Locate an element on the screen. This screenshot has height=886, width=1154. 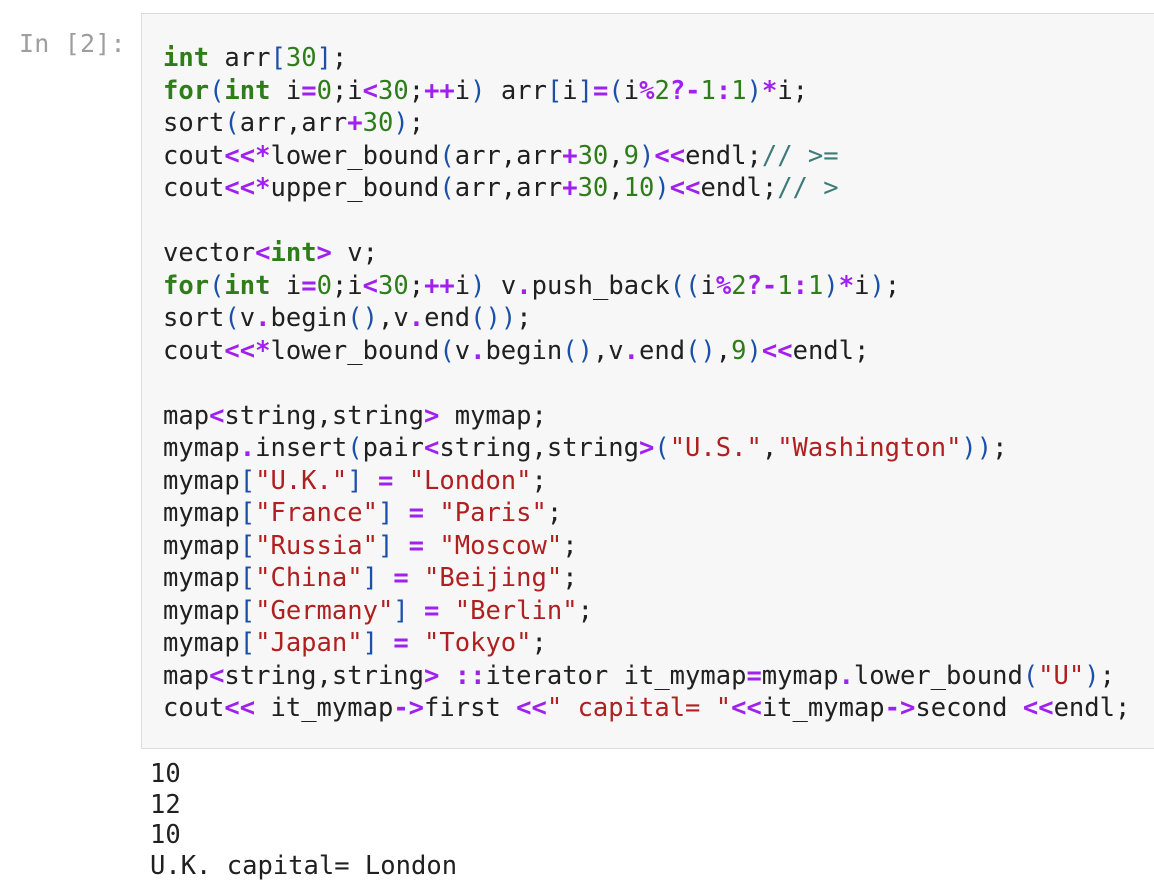
code-token: sort is located at coordinates (194, 123).